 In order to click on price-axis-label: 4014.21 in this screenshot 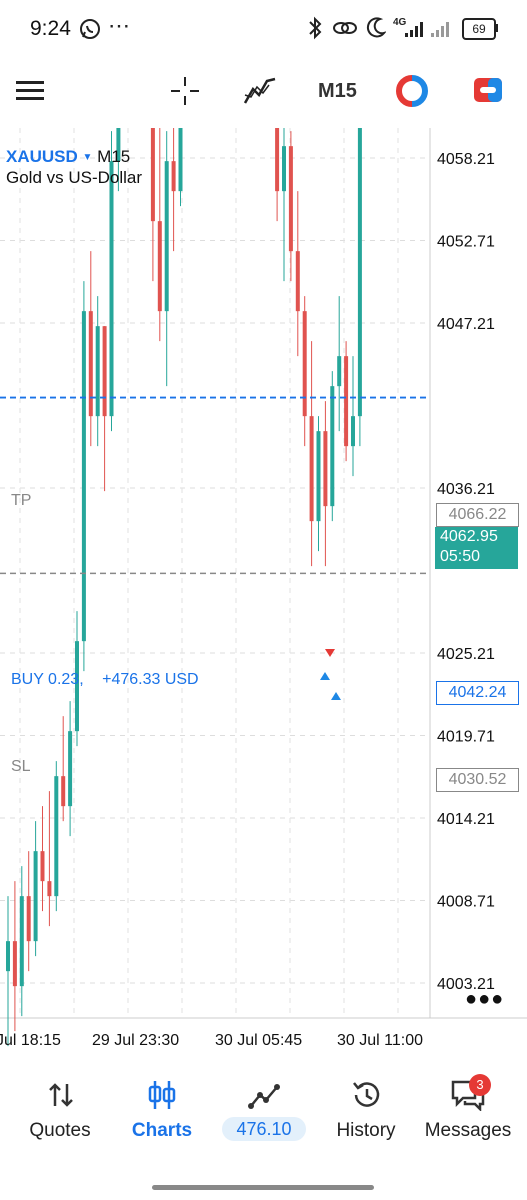, I will do `click(466, 819)`.